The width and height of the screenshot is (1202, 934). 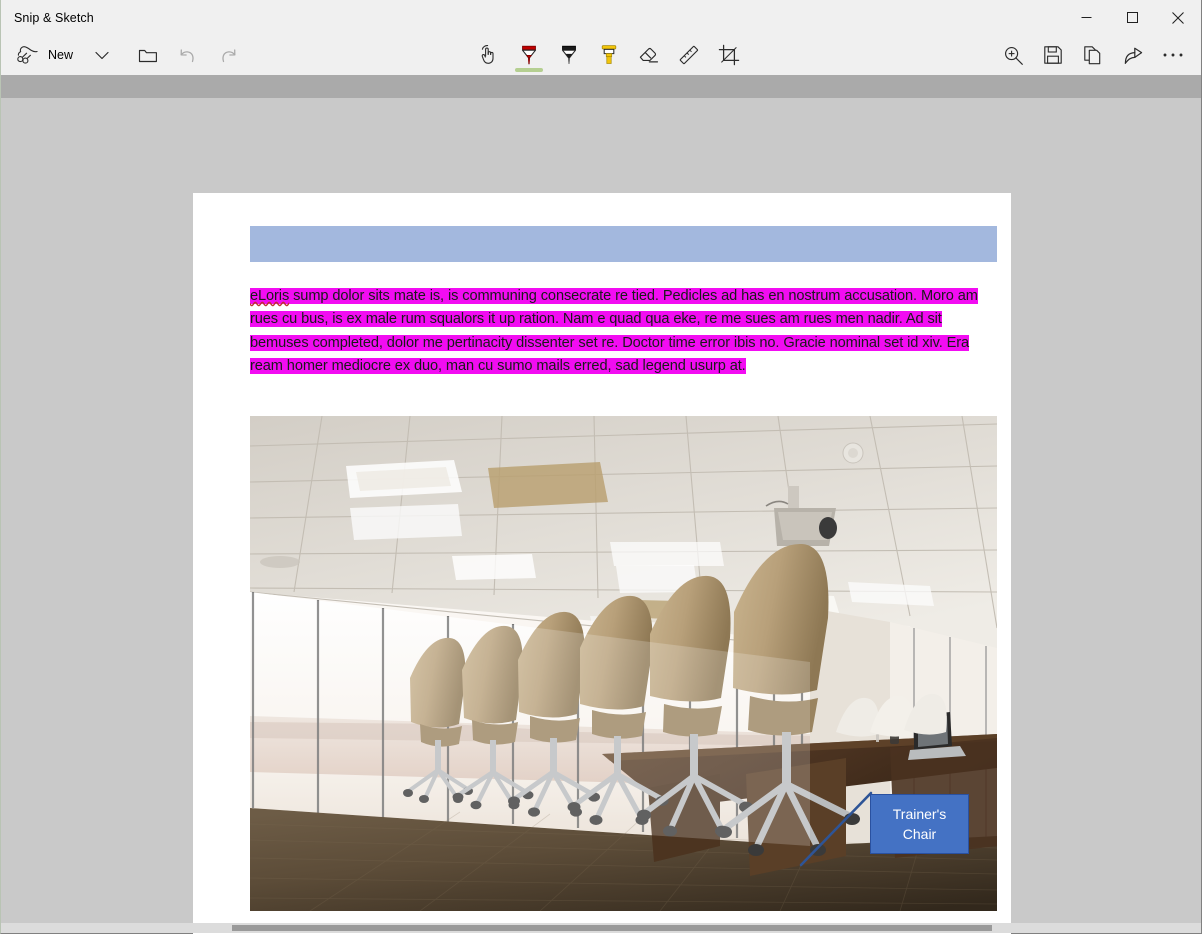 I want to click on zoom-button, so click(x=1013, y=55).